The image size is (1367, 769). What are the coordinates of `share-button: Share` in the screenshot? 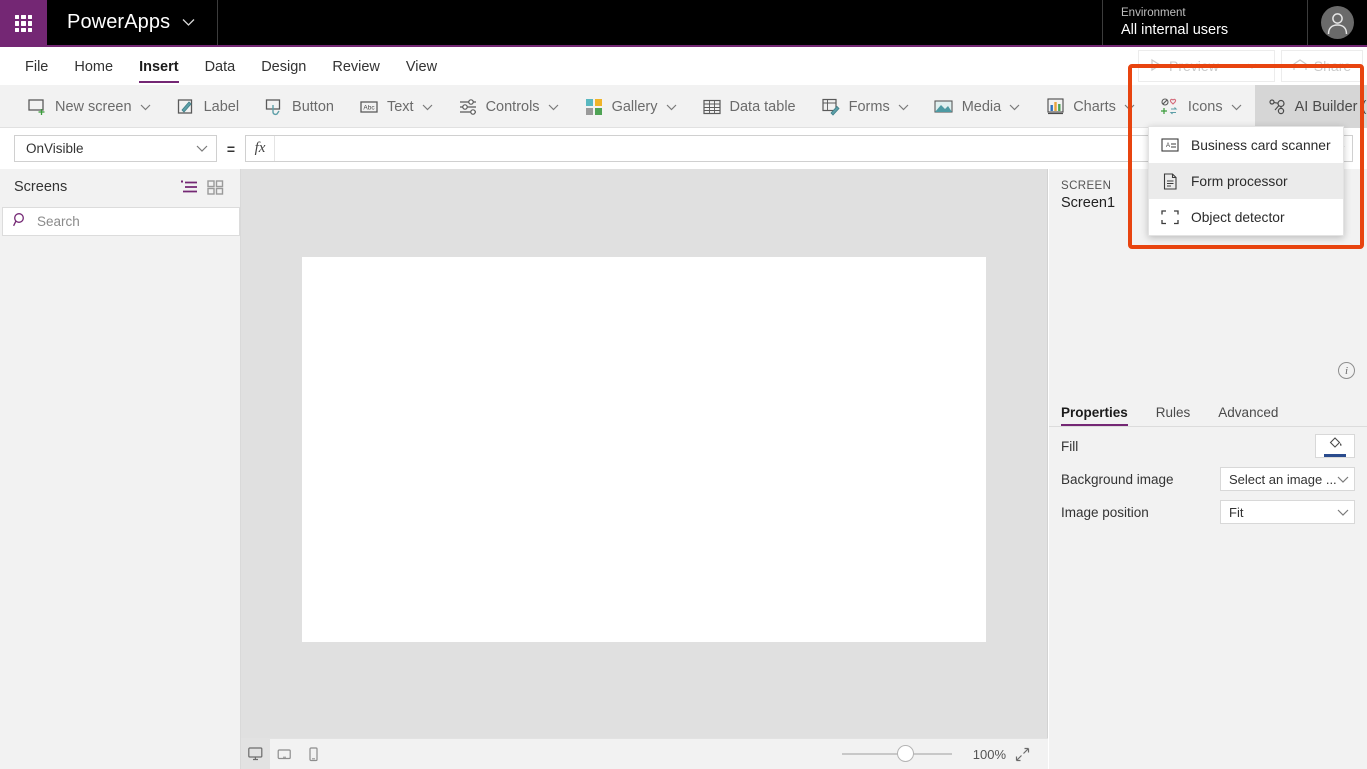 It's located at (1322, 66).